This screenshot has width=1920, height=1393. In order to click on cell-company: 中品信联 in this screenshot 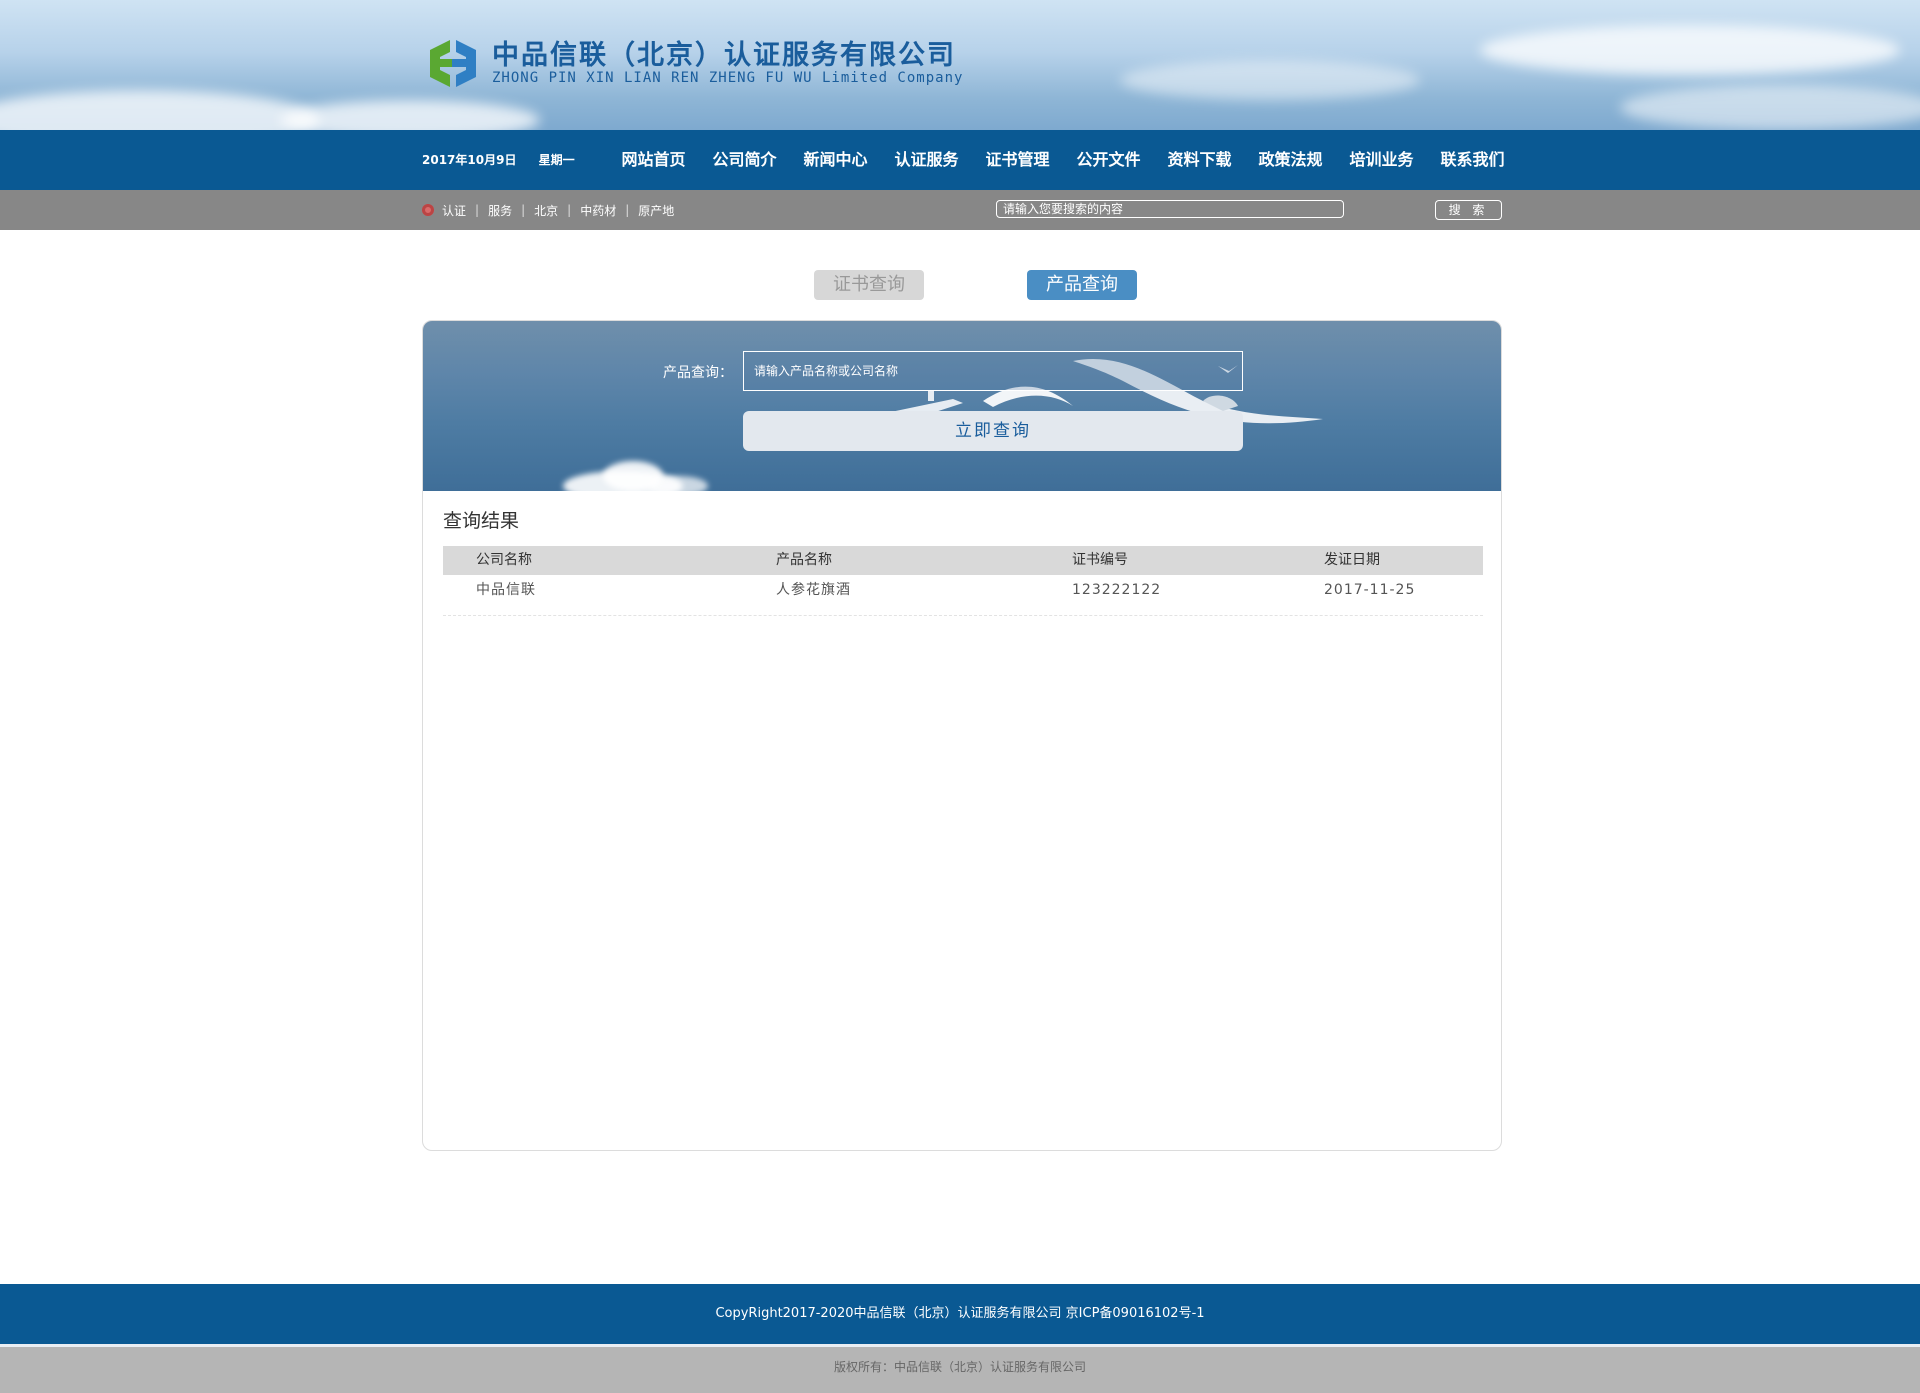, I will do `click(506, 590)`.